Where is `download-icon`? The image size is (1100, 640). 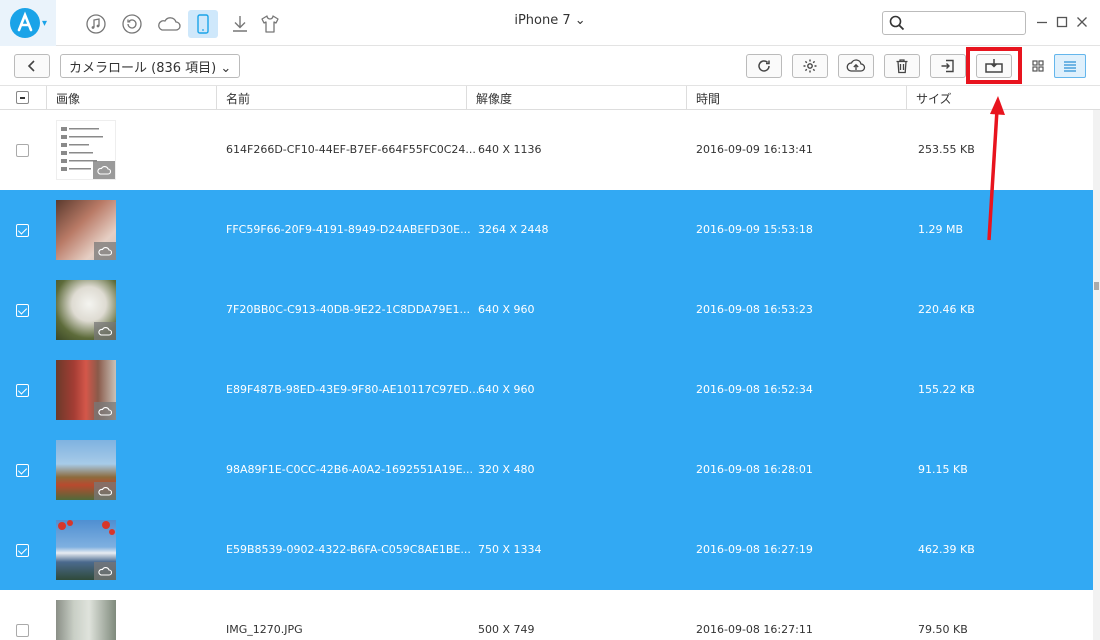 download-icon is located at coordinates (240, 24).